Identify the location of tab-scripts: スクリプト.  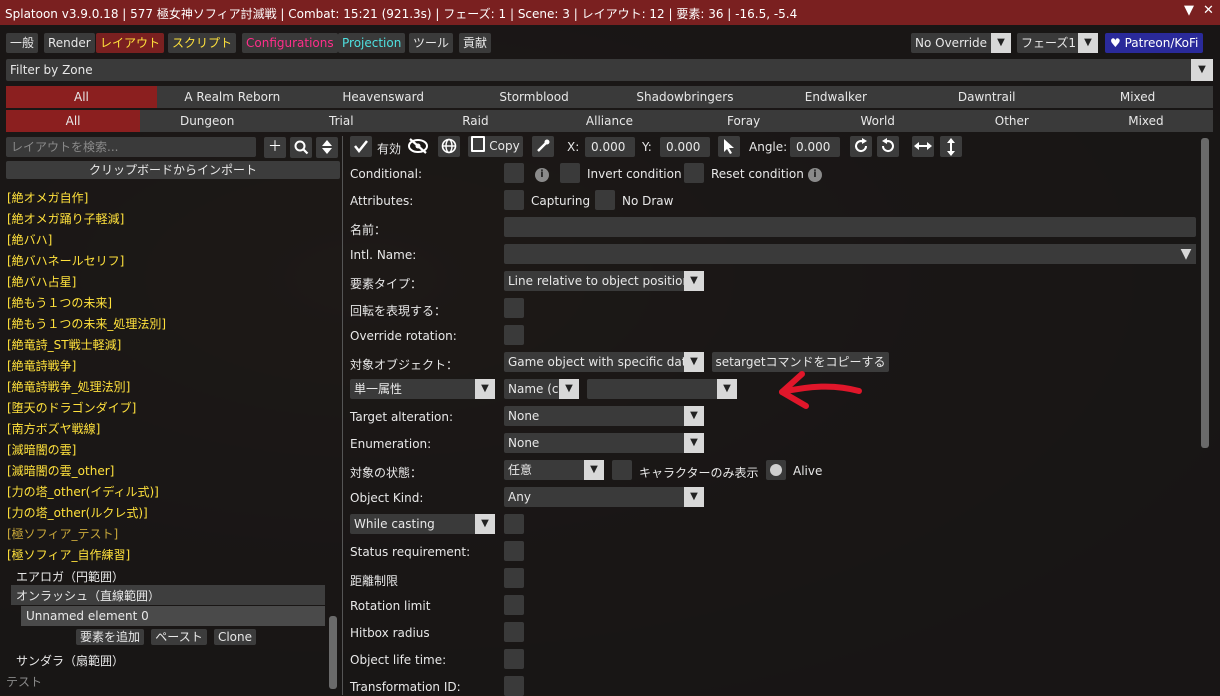
(202, 43).